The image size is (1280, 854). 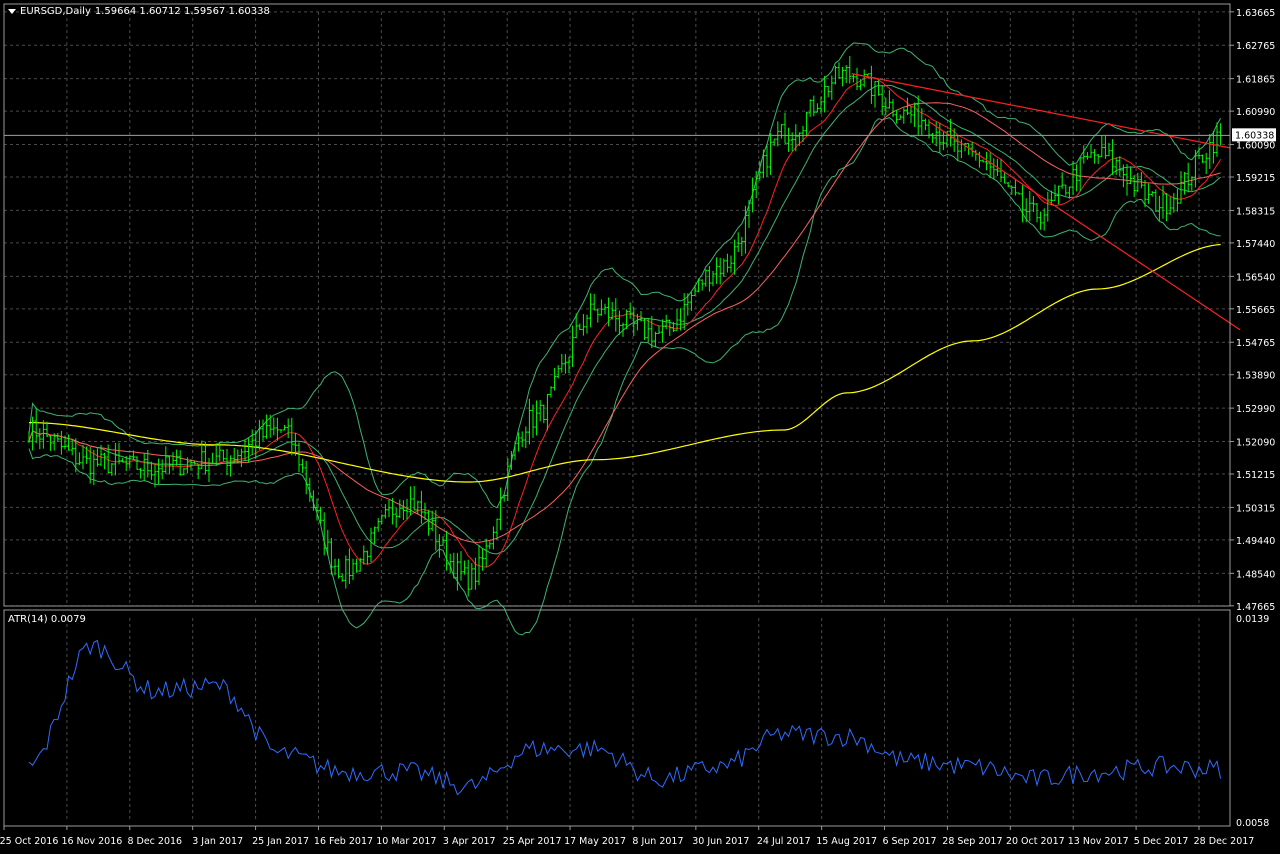 What do you see at coordinates (217, 841) in the screenshot?
I see `time-tick-label: 3 Jan 2017` at bounding box center [217, 841].